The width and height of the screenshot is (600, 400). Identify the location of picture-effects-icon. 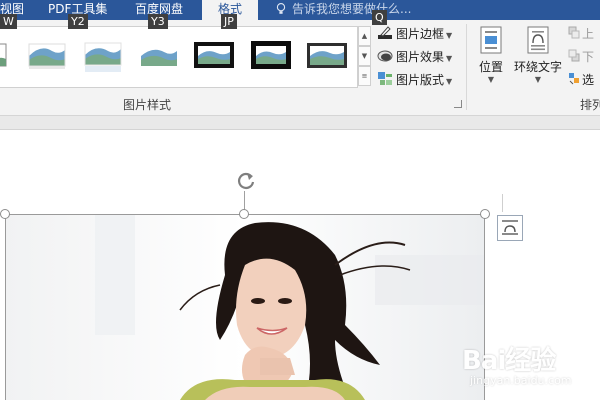
(385, 56).